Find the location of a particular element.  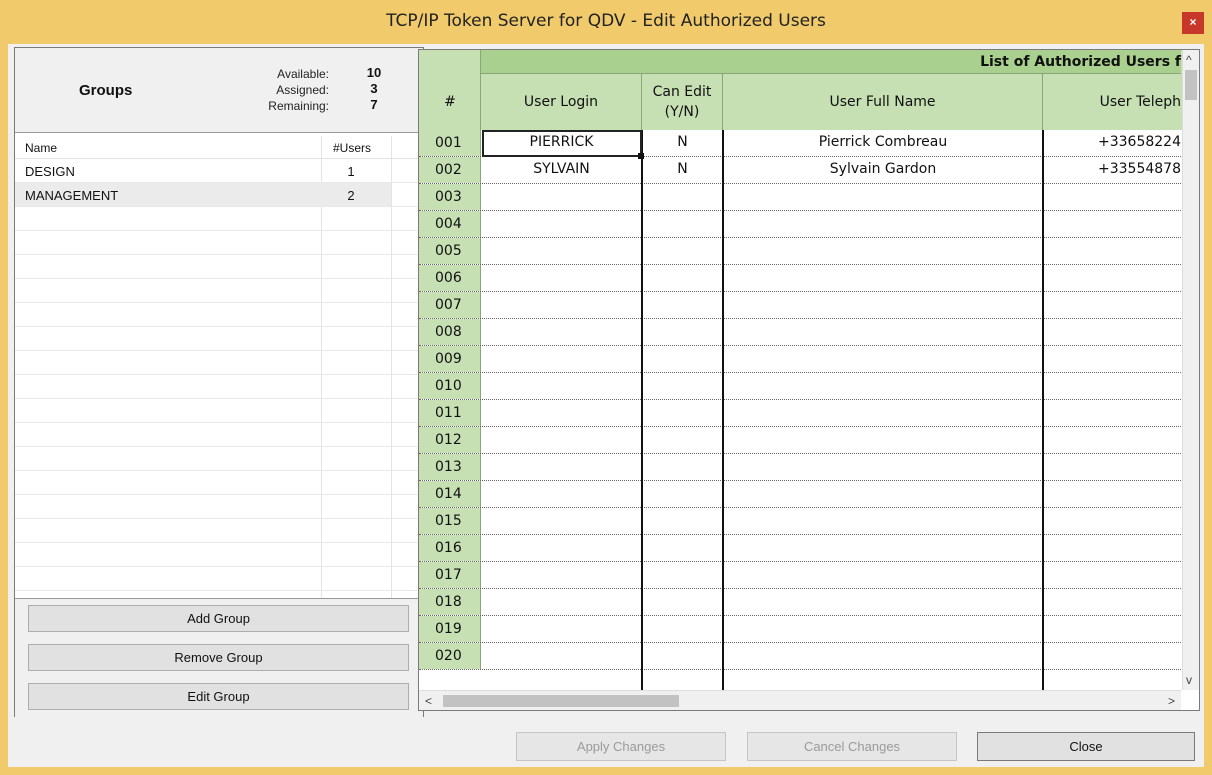

scroll-right-icon: > is located at coordinates (1171, 701).